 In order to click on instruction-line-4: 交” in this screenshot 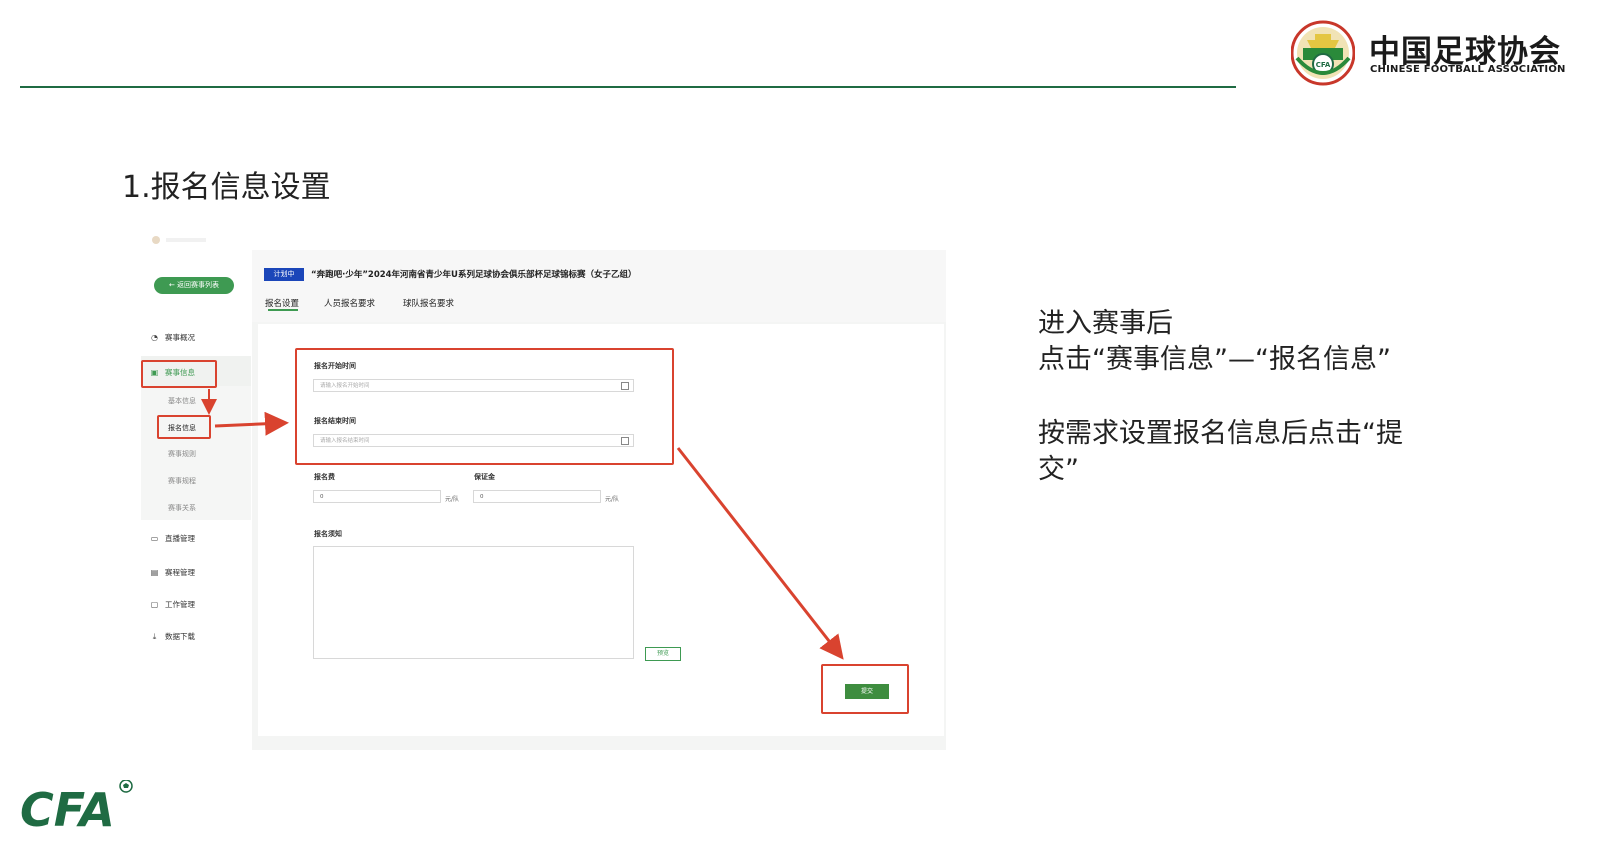, I will do `click(1058, 469)`.